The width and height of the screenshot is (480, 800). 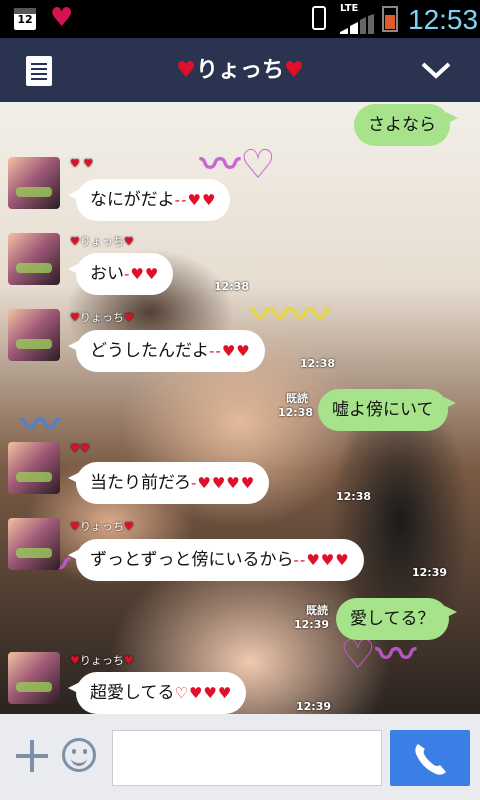 I want to click on call-button, so click(x=430, y=758).